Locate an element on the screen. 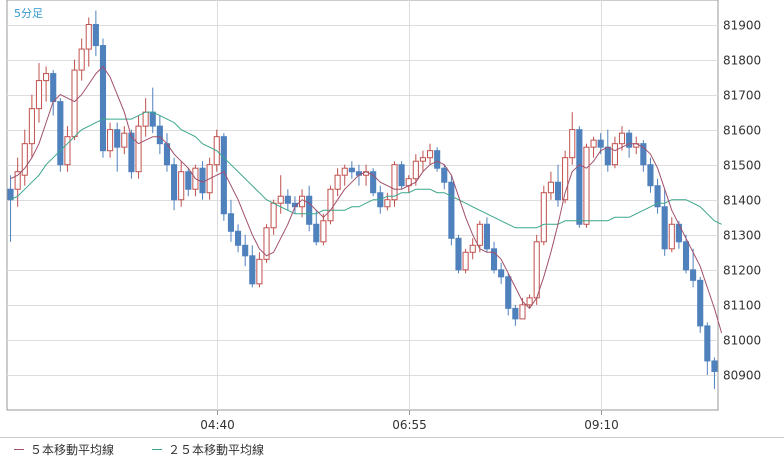 This screenshot has height=462, width=784. legend-item-ma25: ２５本移動平均線 is located at coordinates (208, 449).